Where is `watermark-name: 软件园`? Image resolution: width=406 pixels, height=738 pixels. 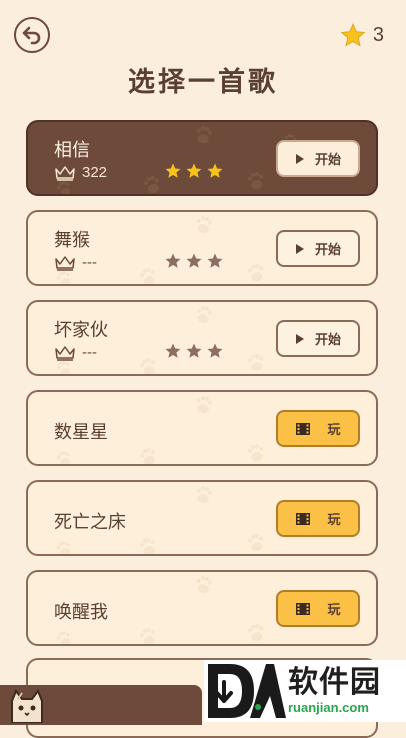
watermark-name: 软件园 is located at coordinates (334, 682).